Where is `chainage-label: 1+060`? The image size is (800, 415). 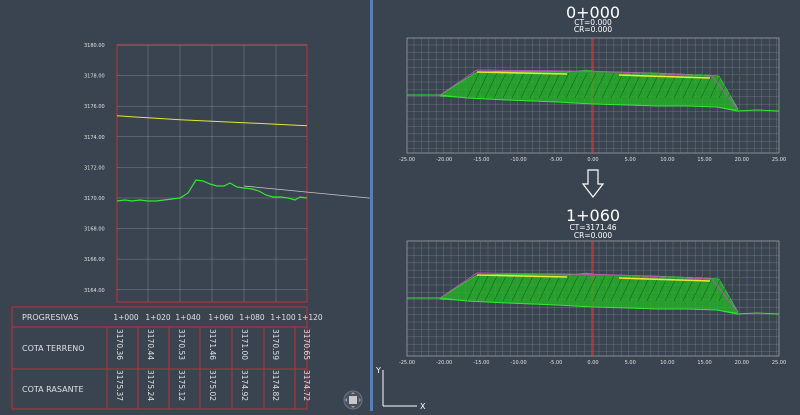
chainage-label: 1+060 is located at coordinates (221, 317).